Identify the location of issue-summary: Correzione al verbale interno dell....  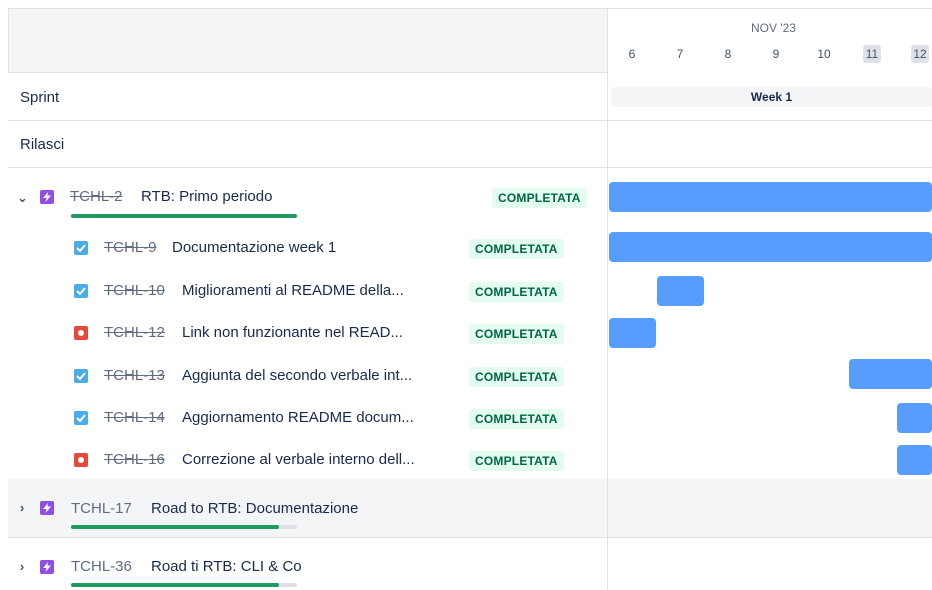
(298, 459).